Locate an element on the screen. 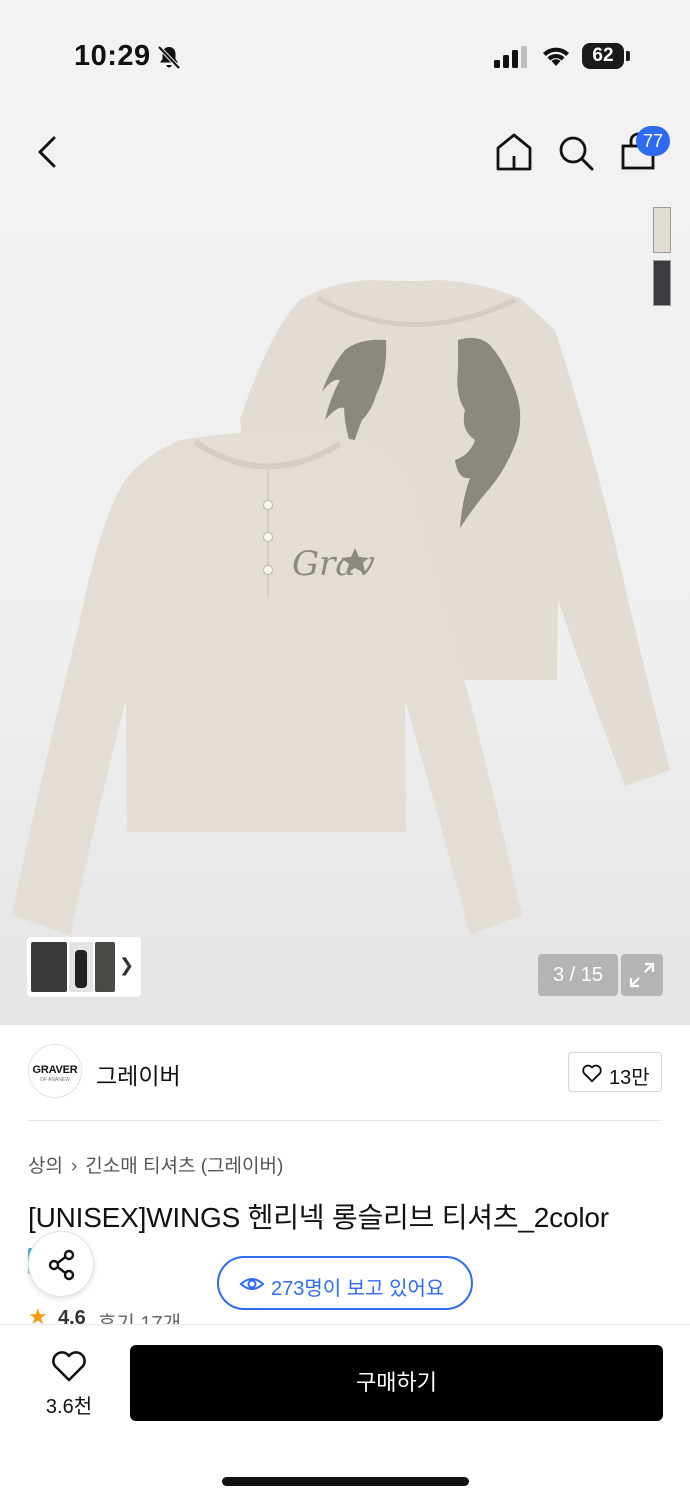 This screenshot has height=1500, width=690. share-icon is located at coordinates (61, 1265).